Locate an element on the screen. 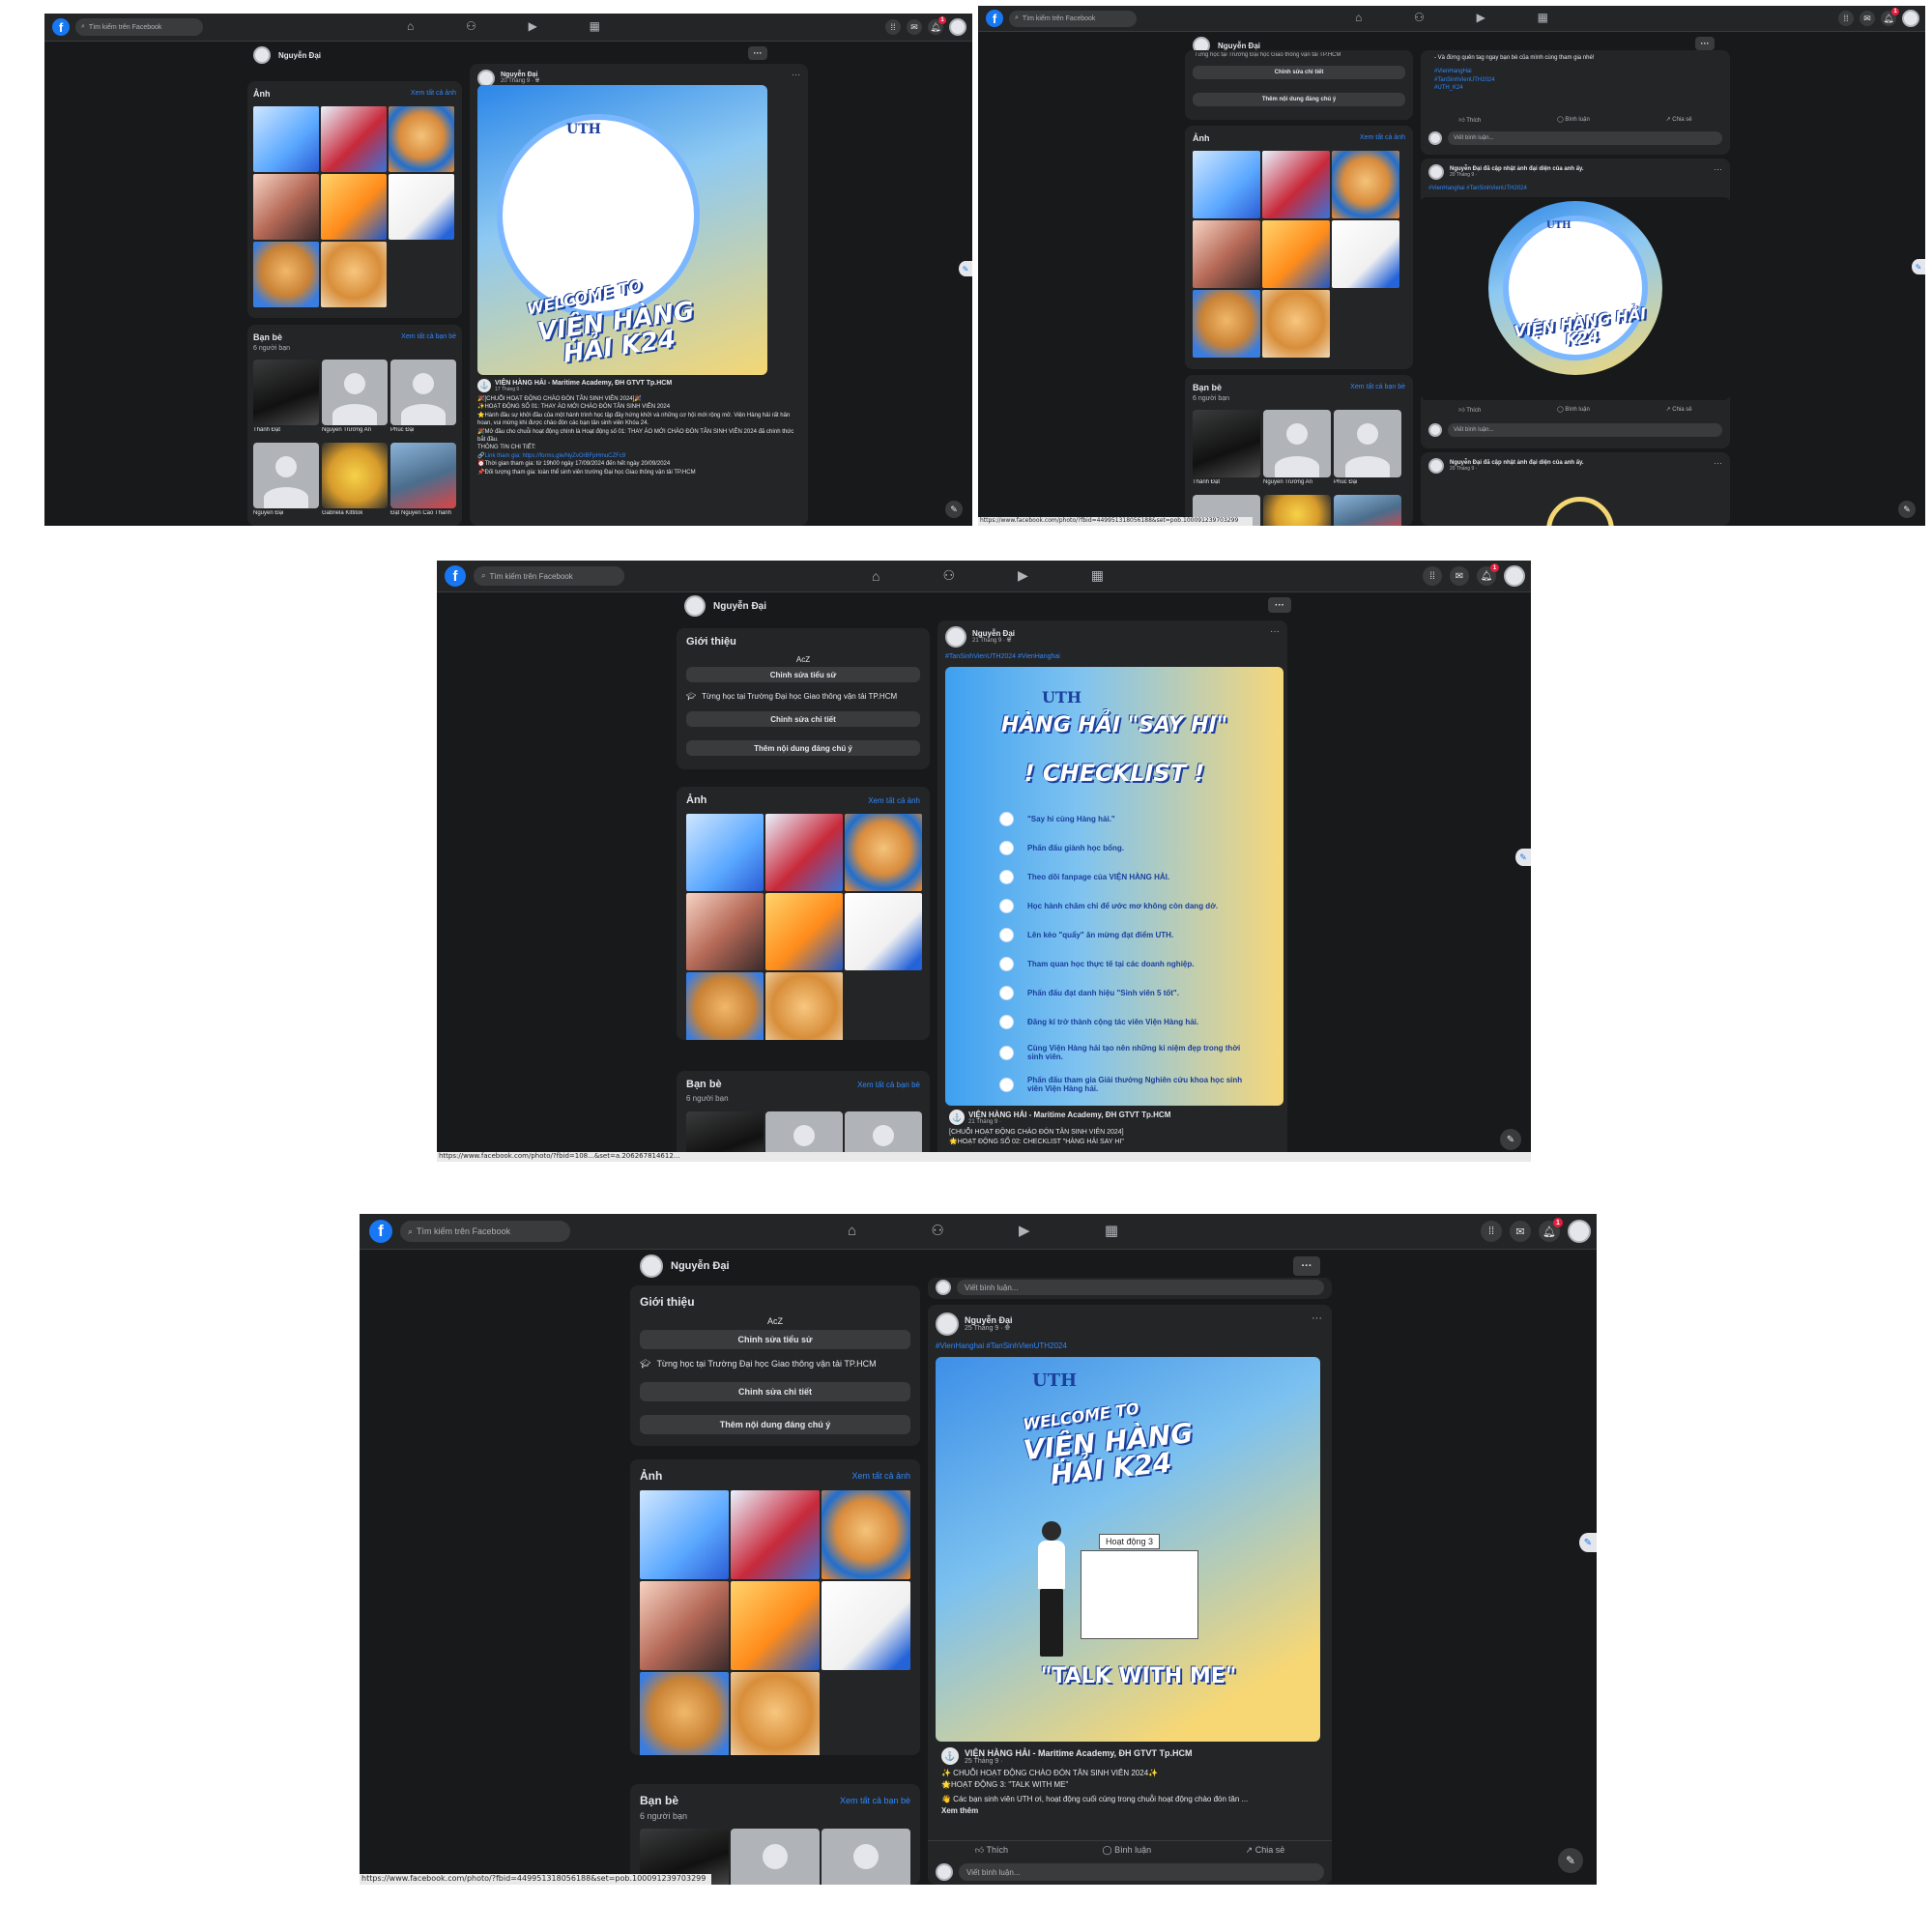 This screenshot has width=1932, height=1932. post-date: 20 Tháng 9 · is located at coordinates (1517, 175).